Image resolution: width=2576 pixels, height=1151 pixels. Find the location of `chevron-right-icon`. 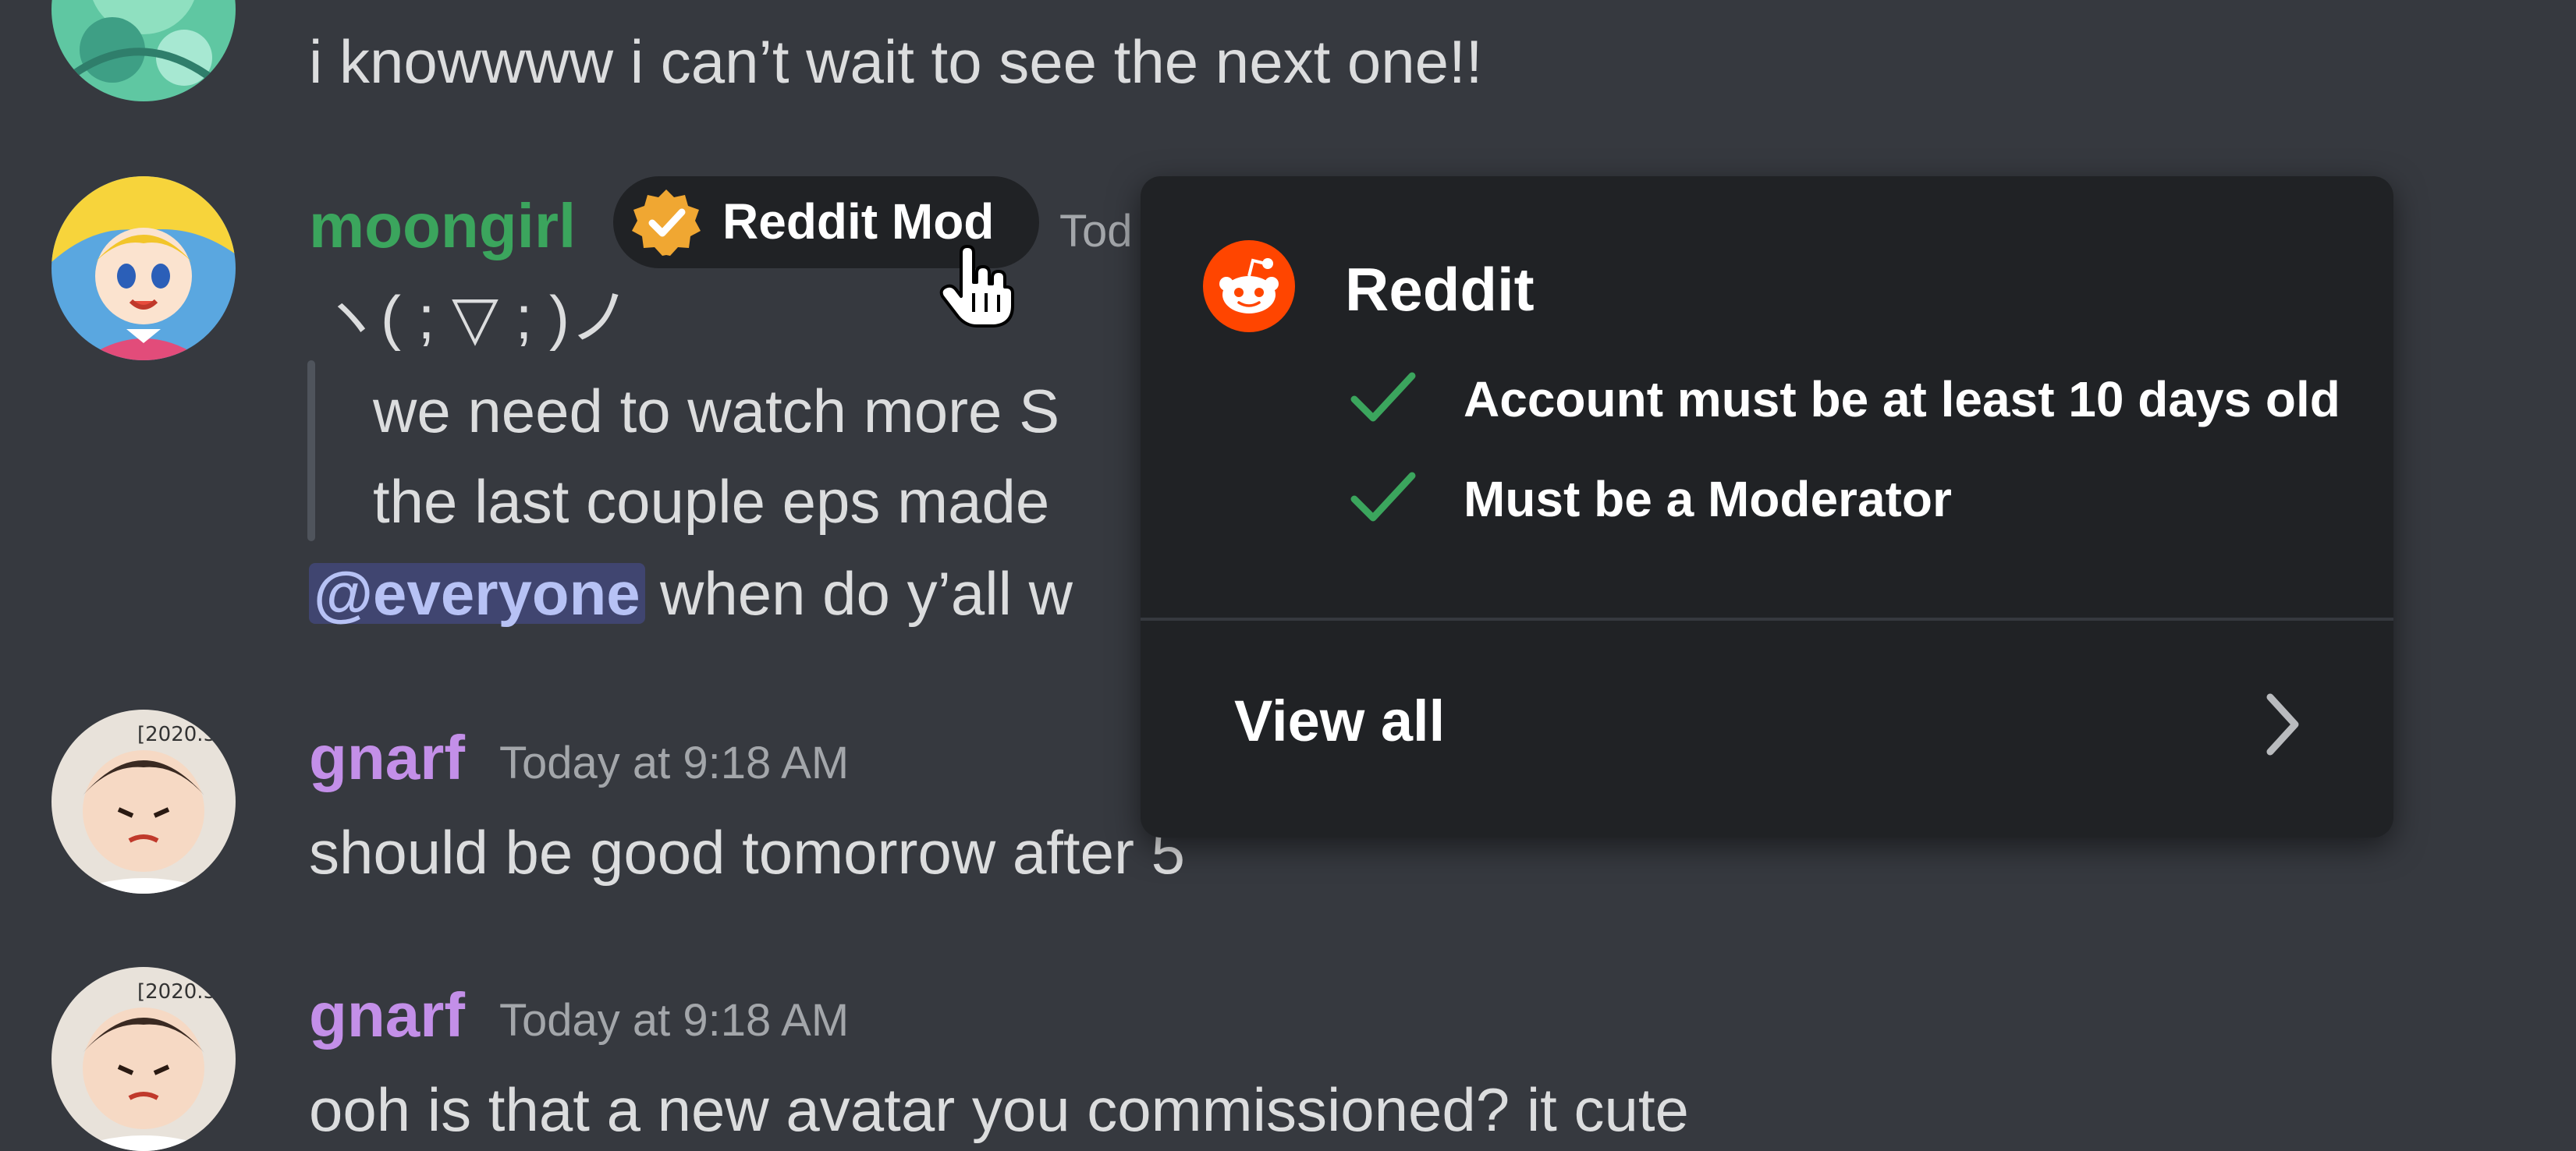

chevron-right-icon is located at coordinates (2282, 725).